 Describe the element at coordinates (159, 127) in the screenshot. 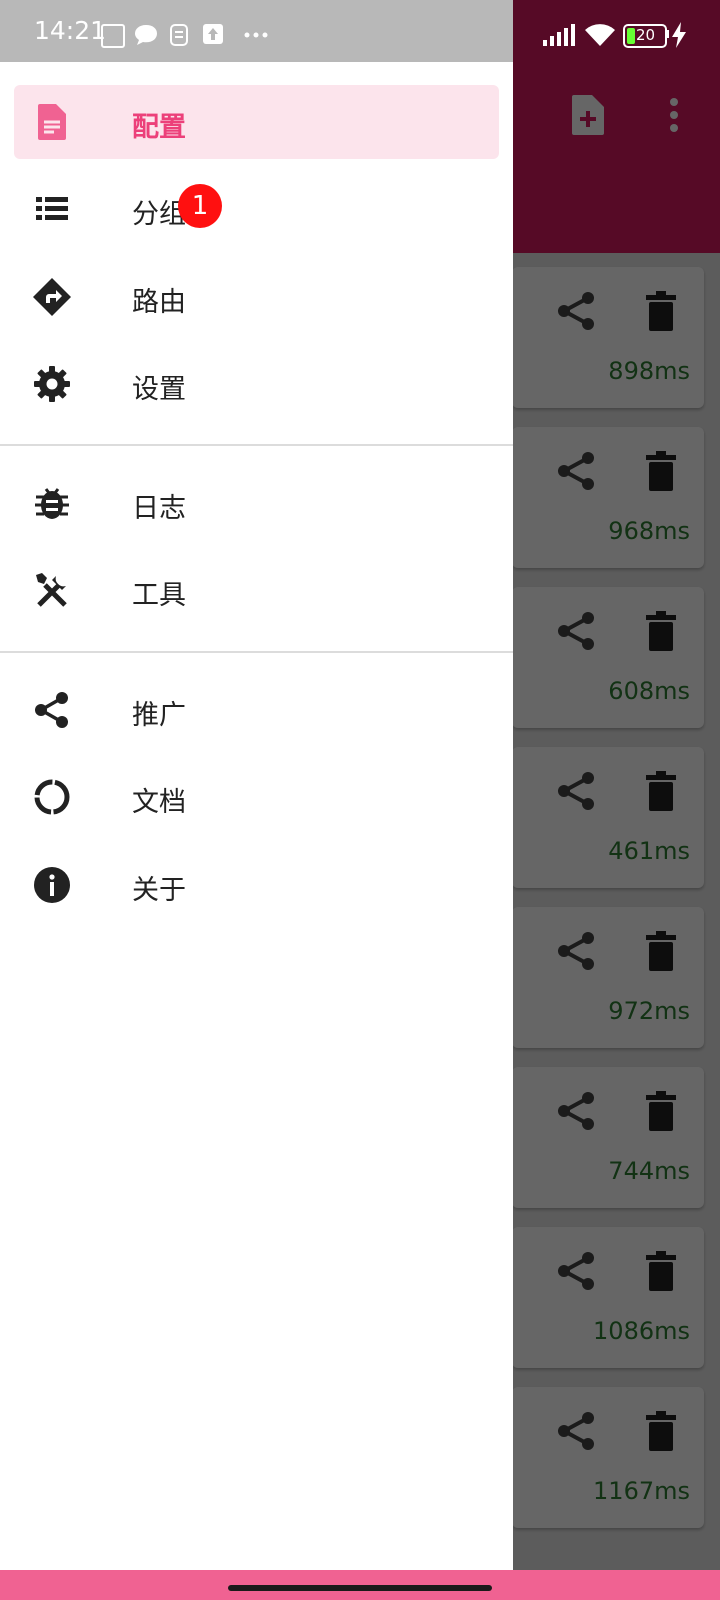

I see `drawer-item-label: 配置` at that location.